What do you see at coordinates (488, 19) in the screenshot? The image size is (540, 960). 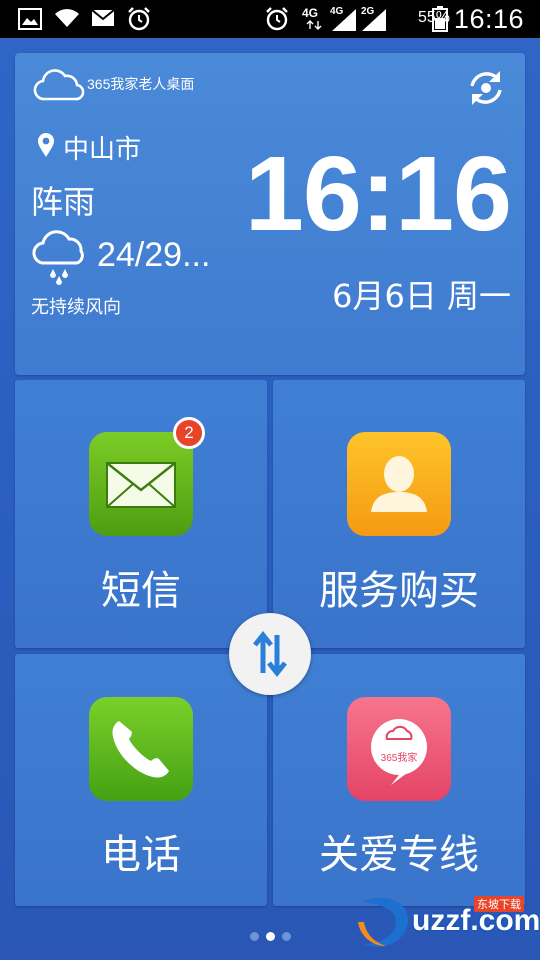 I see `status-time: 16:16` at bounding box center [488, 19].